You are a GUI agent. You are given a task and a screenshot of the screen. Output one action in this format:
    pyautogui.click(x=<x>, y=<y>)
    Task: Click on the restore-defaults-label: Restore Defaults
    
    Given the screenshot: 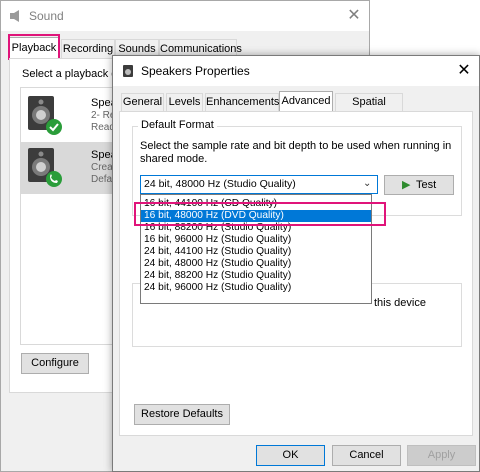 What is the action you would take?
    pyautogui.click(x=182, y=414)
    